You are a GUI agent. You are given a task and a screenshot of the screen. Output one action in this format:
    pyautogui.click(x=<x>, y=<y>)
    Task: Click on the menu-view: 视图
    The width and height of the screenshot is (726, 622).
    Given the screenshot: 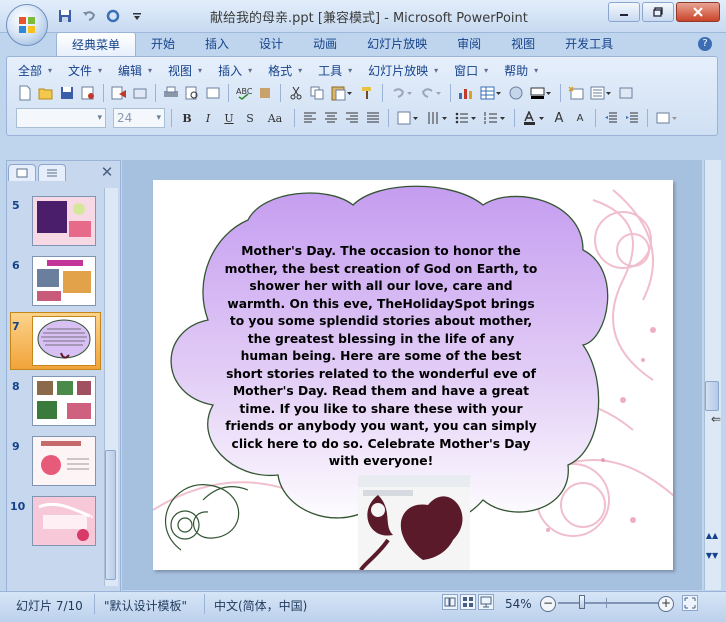 What is the action you would take?
    pyautogui.click(x=183, y=71)
    